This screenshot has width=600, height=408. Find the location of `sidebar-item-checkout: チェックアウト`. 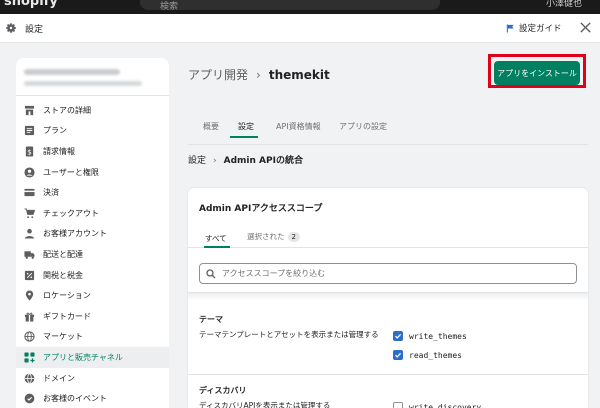

sidebar-item-checkout: チェックアウト is located at coordinates (92, 213).